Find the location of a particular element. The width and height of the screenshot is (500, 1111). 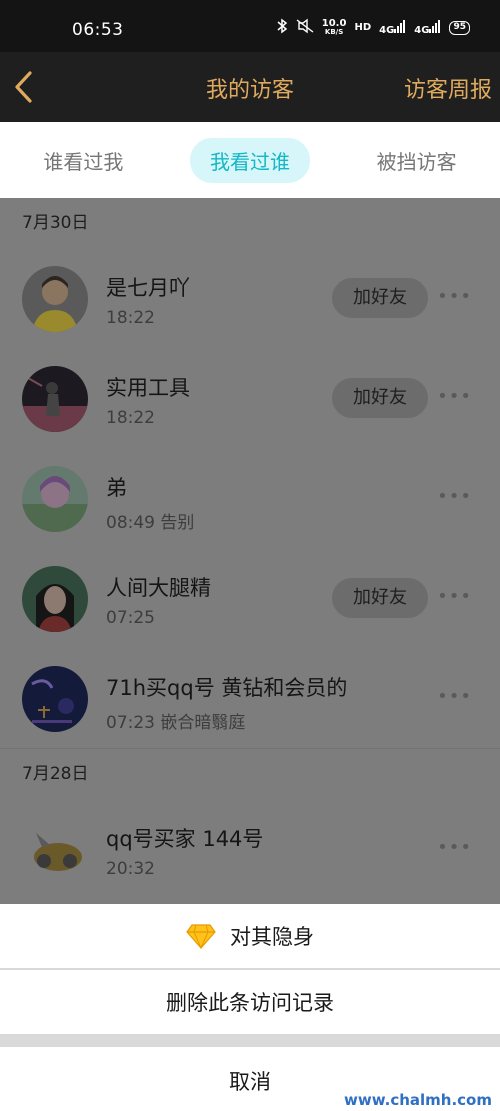

date-header: 7月28日 is located at coordinates (55, 774).